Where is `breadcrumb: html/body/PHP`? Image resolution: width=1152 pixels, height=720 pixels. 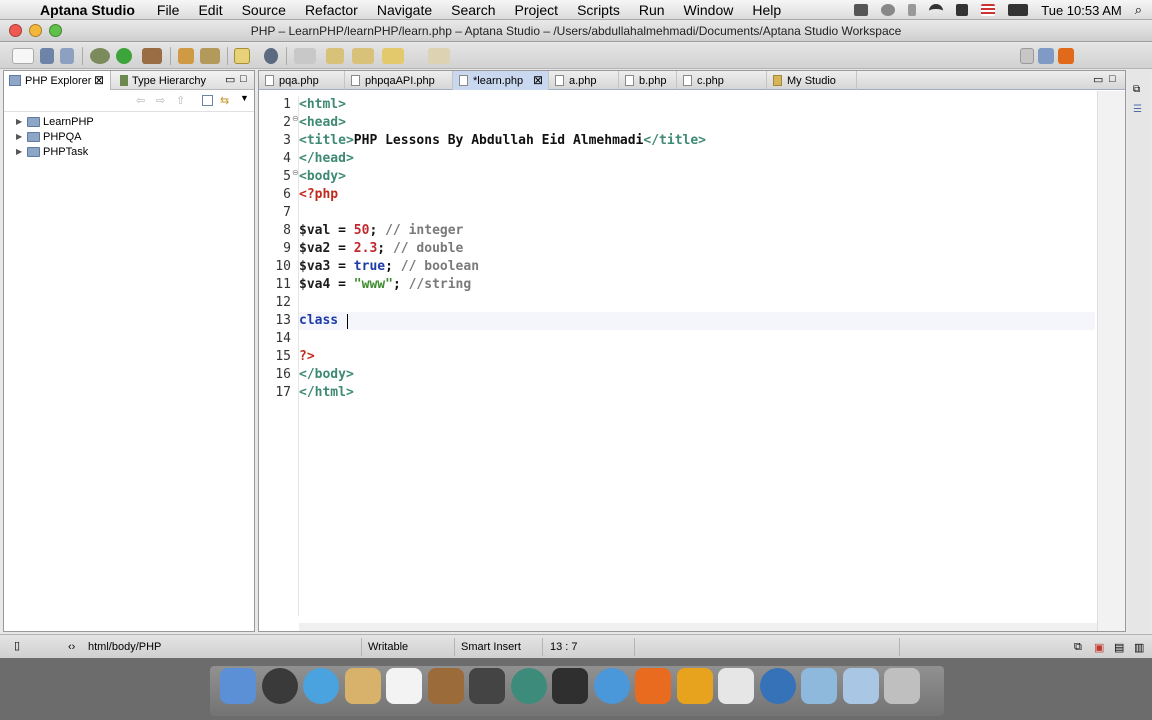 breadcrumb: html/body/PHP is located at coordinates (124, 647).